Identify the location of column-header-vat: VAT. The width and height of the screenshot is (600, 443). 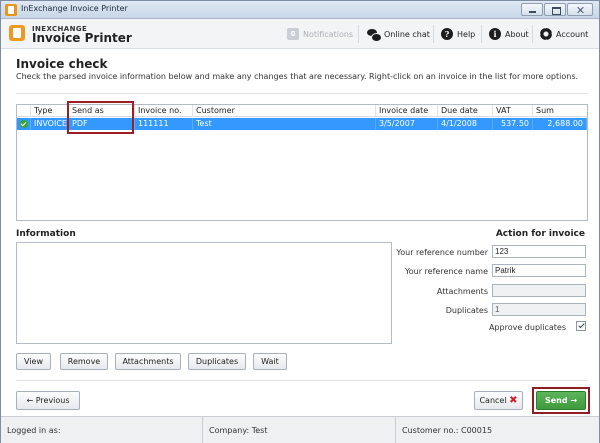
(513, 111).